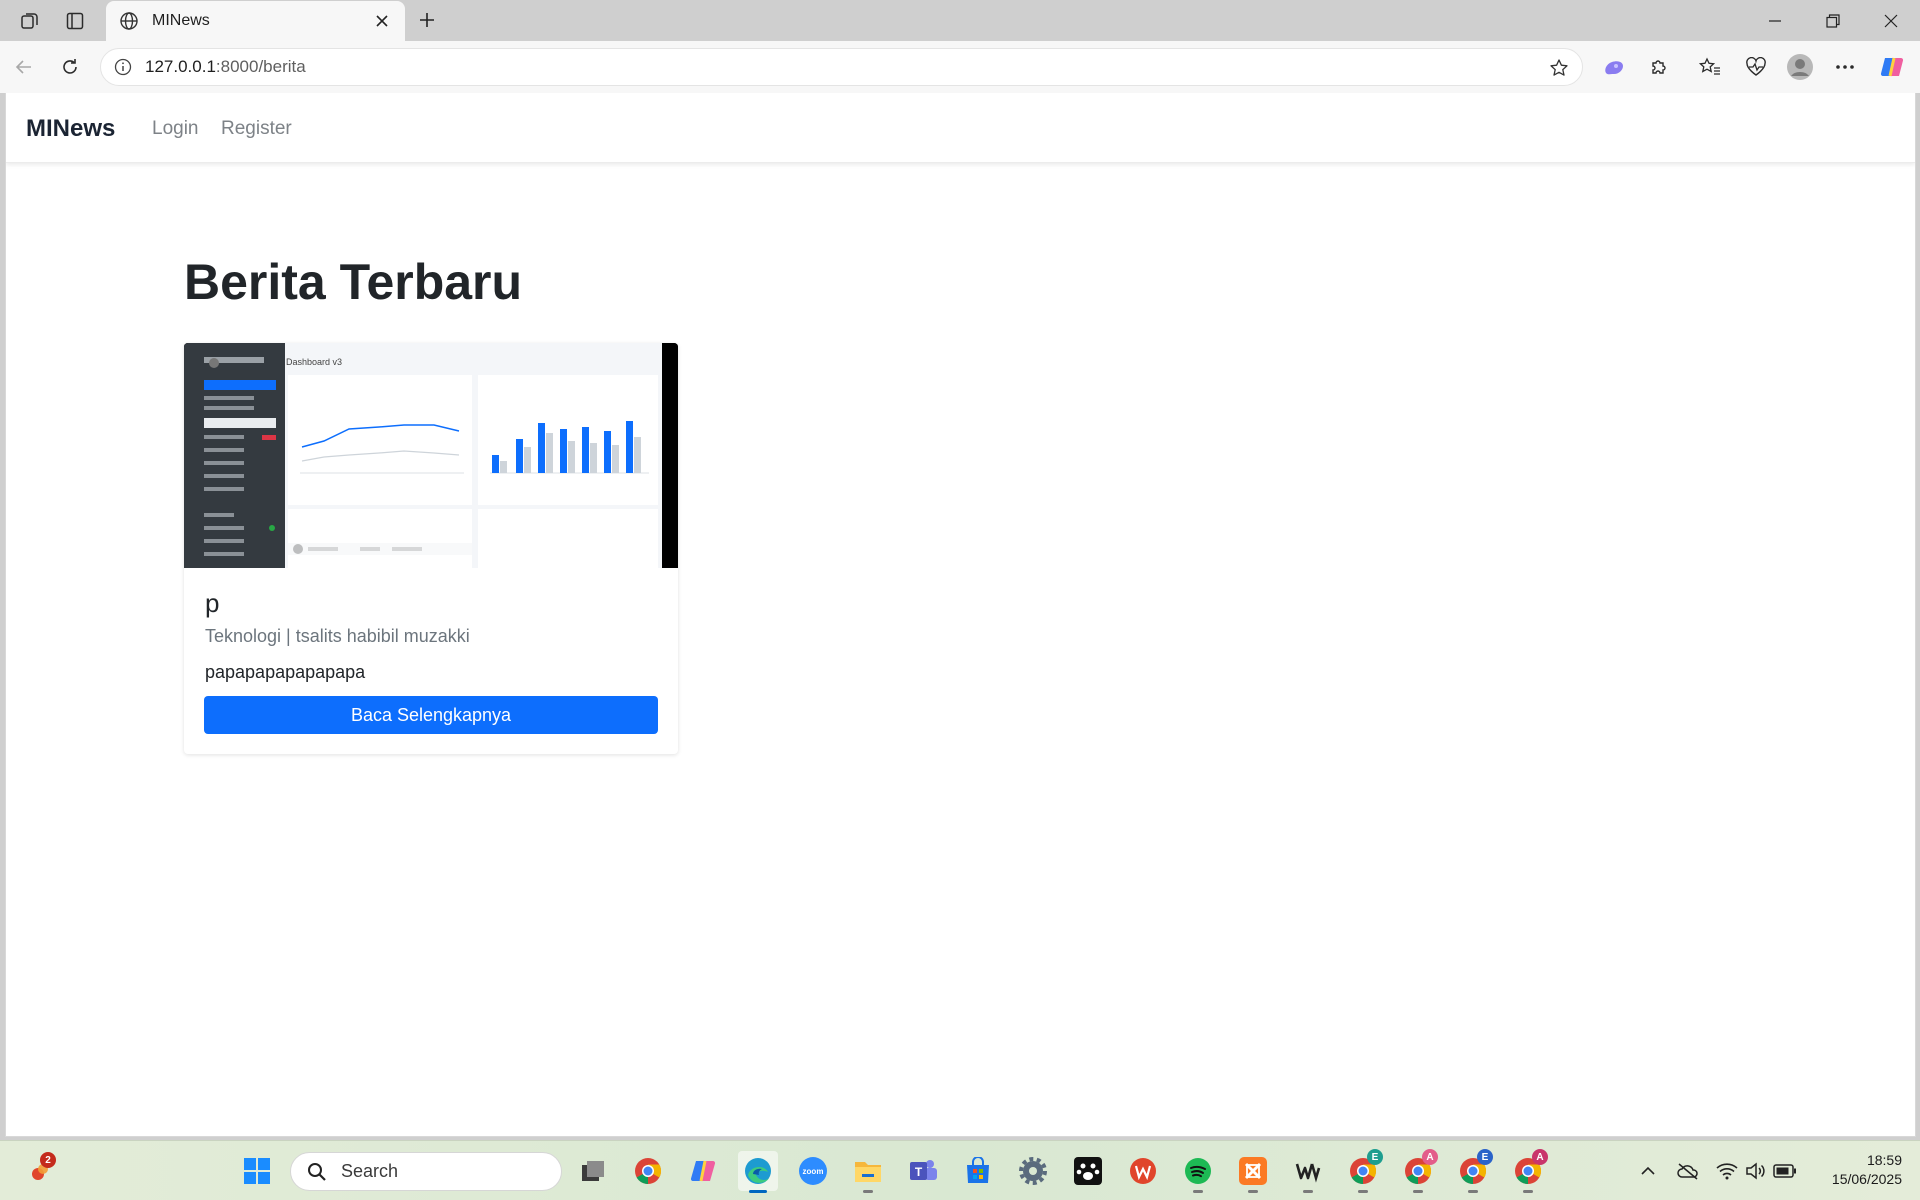 The width and height of the screenshot is (1920, 1200). I want to click on onedrive-offline-icon, so click(1688, 1171).